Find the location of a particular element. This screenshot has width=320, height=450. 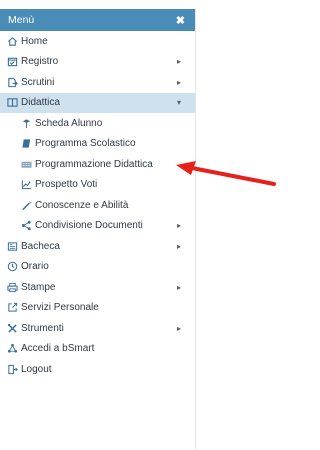

menu-item-programmazione-didattica: Programmazione Didattica is located at coordinates (97, 164).